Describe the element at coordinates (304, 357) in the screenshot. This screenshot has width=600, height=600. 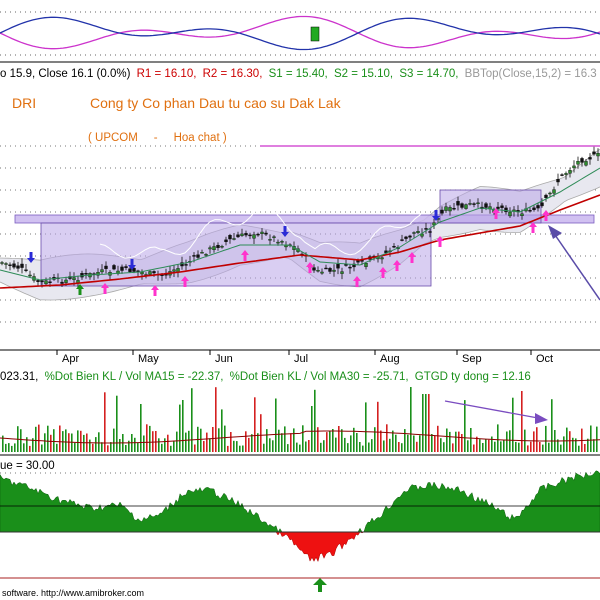
I see `month-axis: Apr May Jun Jul Aug Sep Oct` at that location.